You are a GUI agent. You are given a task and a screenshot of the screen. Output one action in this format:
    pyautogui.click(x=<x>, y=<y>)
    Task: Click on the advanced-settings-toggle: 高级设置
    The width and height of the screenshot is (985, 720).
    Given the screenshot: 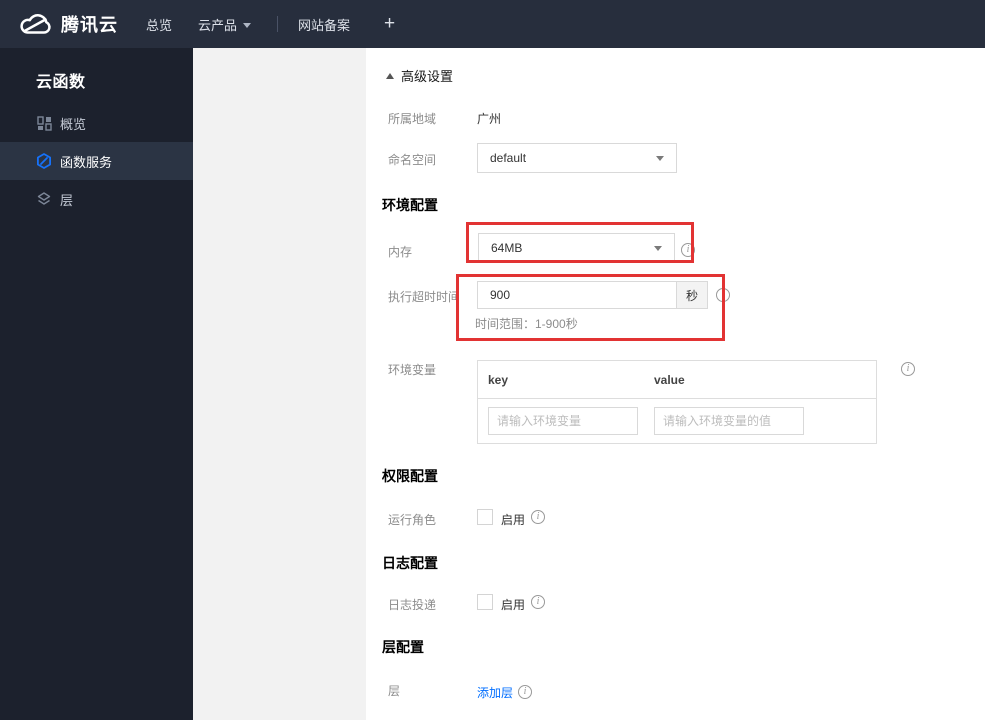 What is the action you would take?
    pyautogui.click(x=419, y=75)
    